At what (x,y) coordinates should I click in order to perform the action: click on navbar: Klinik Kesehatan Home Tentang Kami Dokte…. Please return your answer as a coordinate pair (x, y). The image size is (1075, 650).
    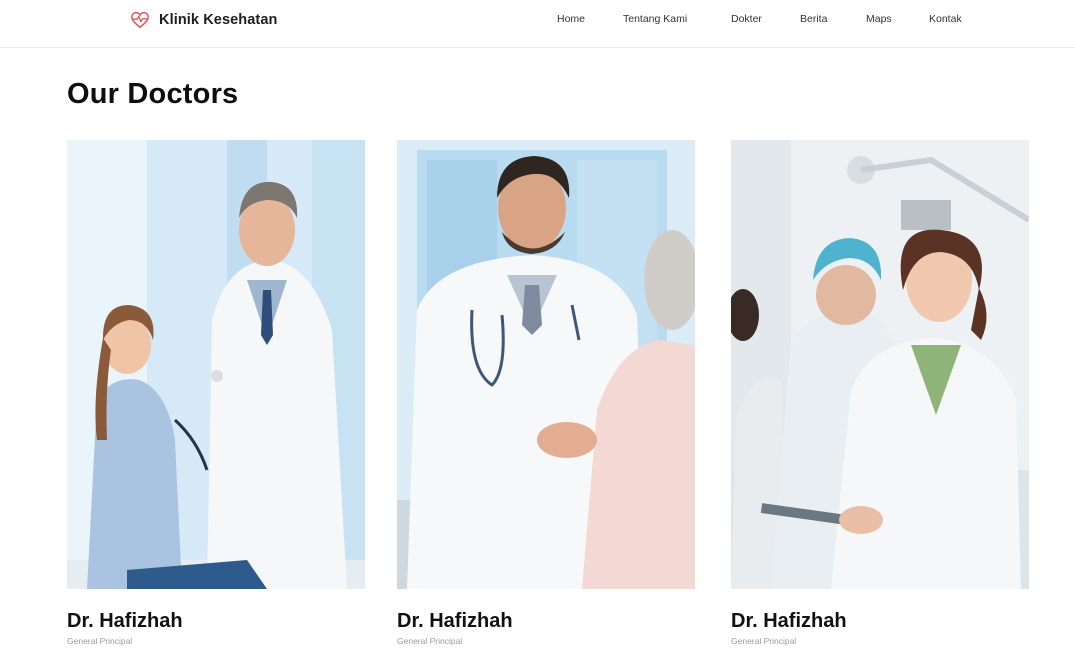
    Looking at the image, I should click on (537, 24).